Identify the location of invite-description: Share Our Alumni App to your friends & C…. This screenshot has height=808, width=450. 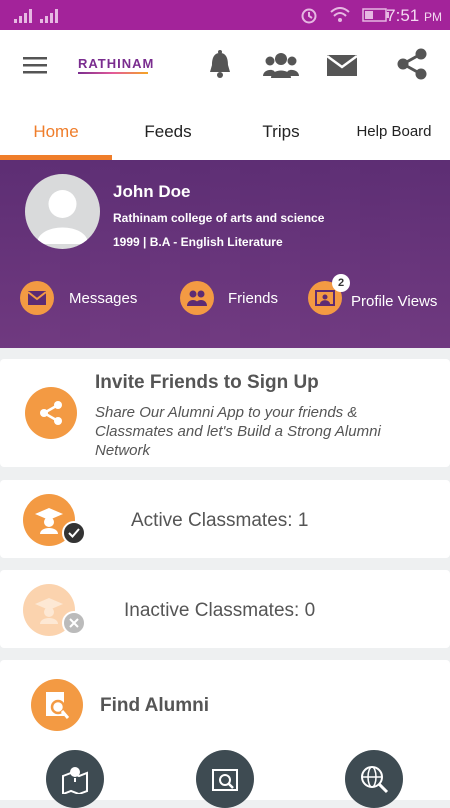
(238, 431).